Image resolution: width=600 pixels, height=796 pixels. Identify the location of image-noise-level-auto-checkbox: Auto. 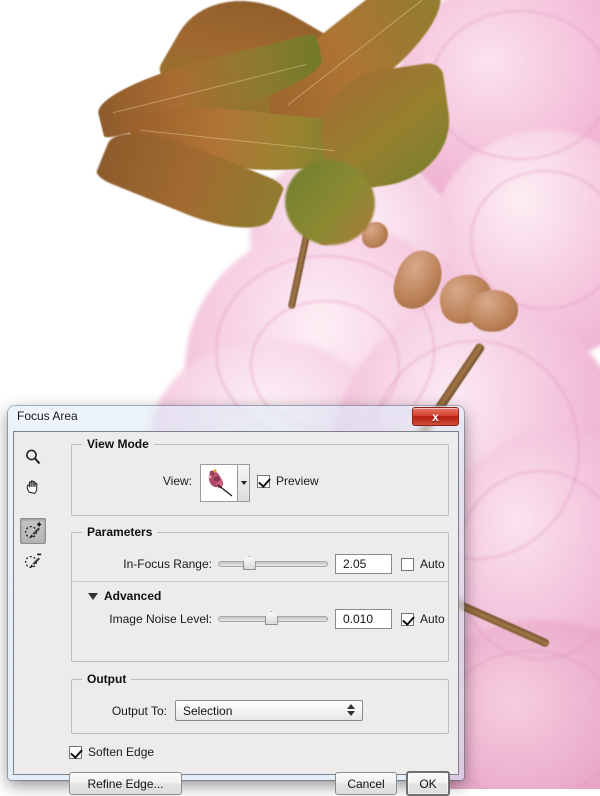
(423, 619).